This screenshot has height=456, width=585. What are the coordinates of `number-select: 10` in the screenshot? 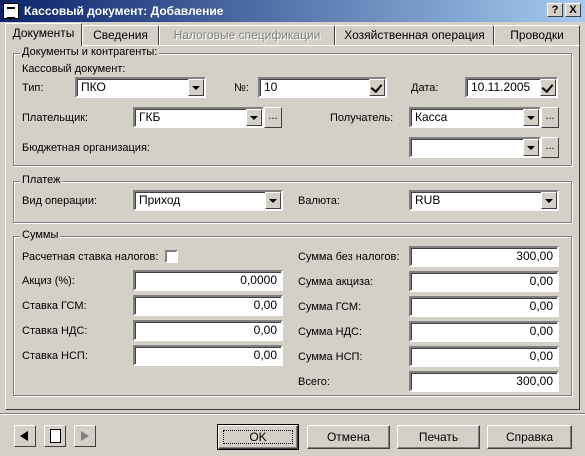 It's located at (322, 87).